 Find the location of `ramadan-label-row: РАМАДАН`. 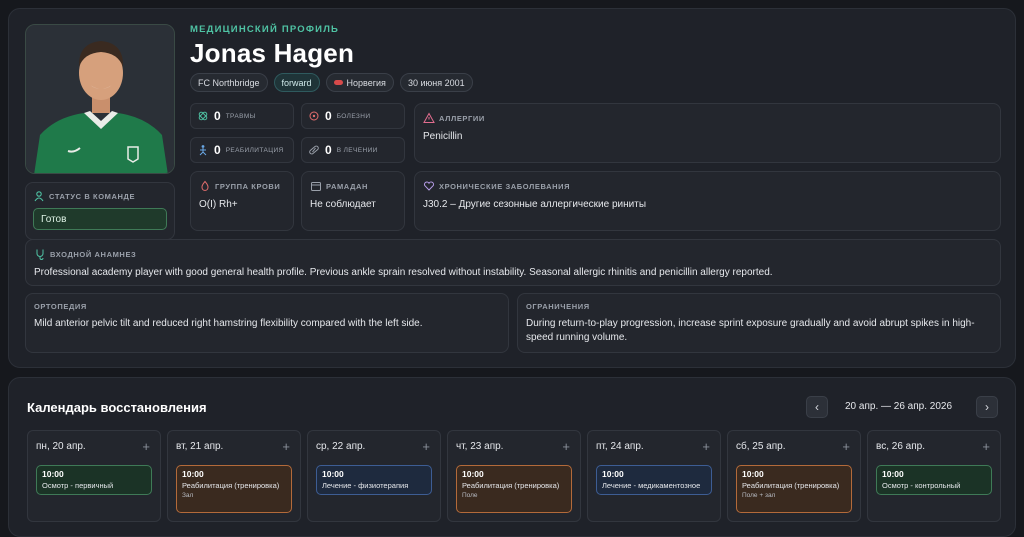

ramadan-label-row: РАМАДАН is located at coordinates (353, 186).